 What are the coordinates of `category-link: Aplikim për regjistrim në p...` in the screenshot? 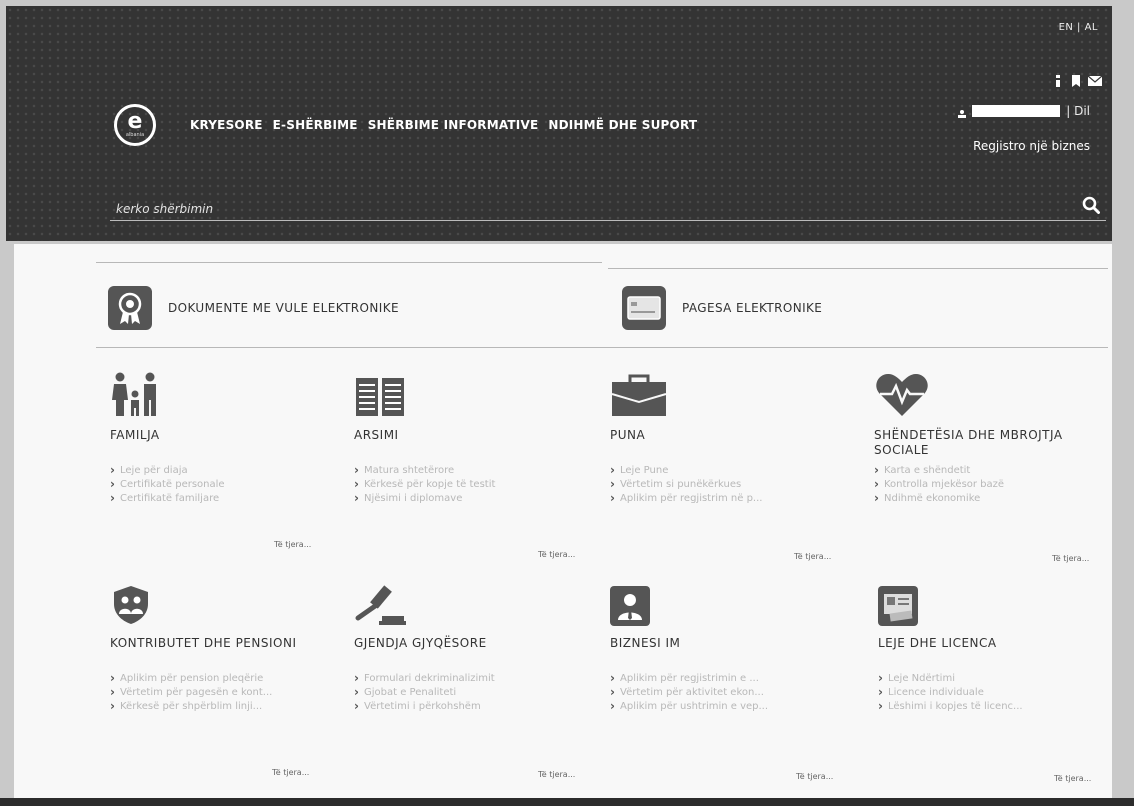 It's located at (725, 499).